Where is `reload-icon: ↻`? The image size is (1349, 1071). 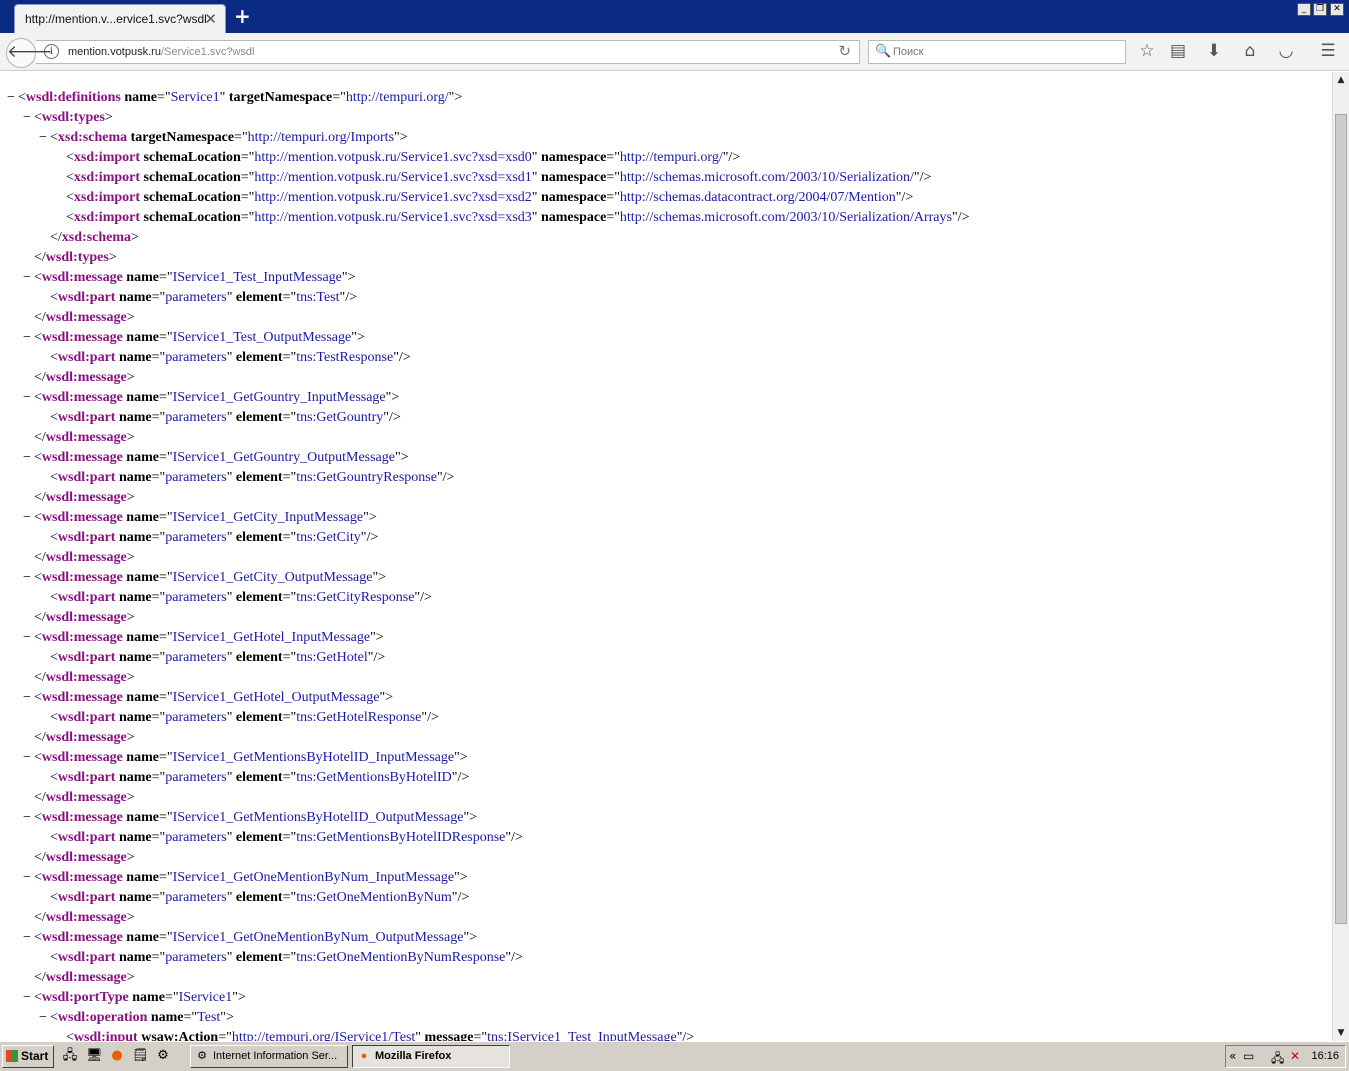 reload-icon: ↻ is located at coordinates (844, 51).